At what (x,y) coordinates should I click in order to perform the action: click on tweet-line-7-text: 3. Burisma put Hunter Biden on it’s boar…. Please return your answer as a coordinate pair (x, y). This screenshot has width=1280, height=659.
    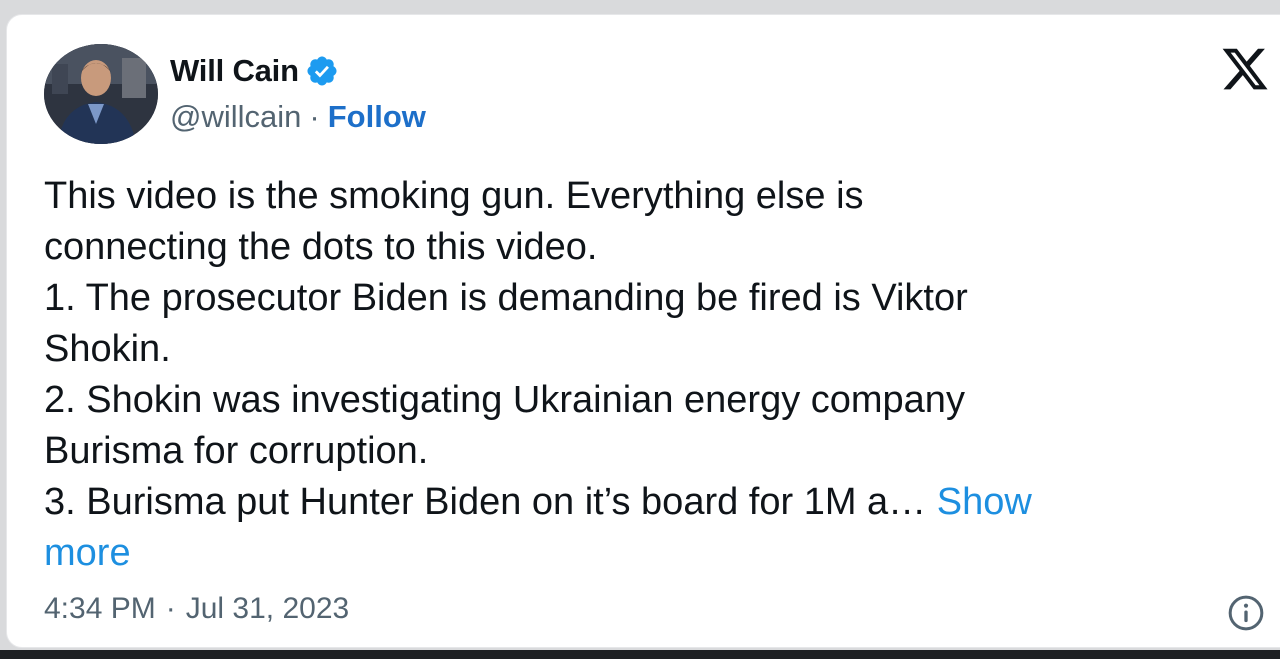
    Looking at the image, I should click on (485, 502).